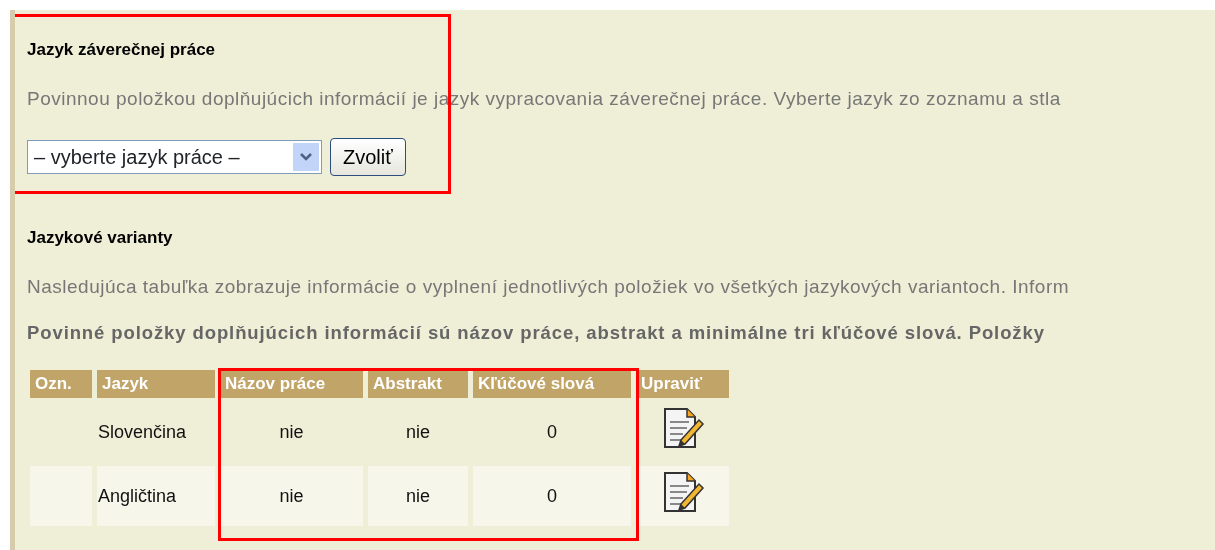 The image size is (1215, 550). Describe the element at coordinates (368, 157) in the screenshot. I see `choose-button: Zvoliť` at that location.